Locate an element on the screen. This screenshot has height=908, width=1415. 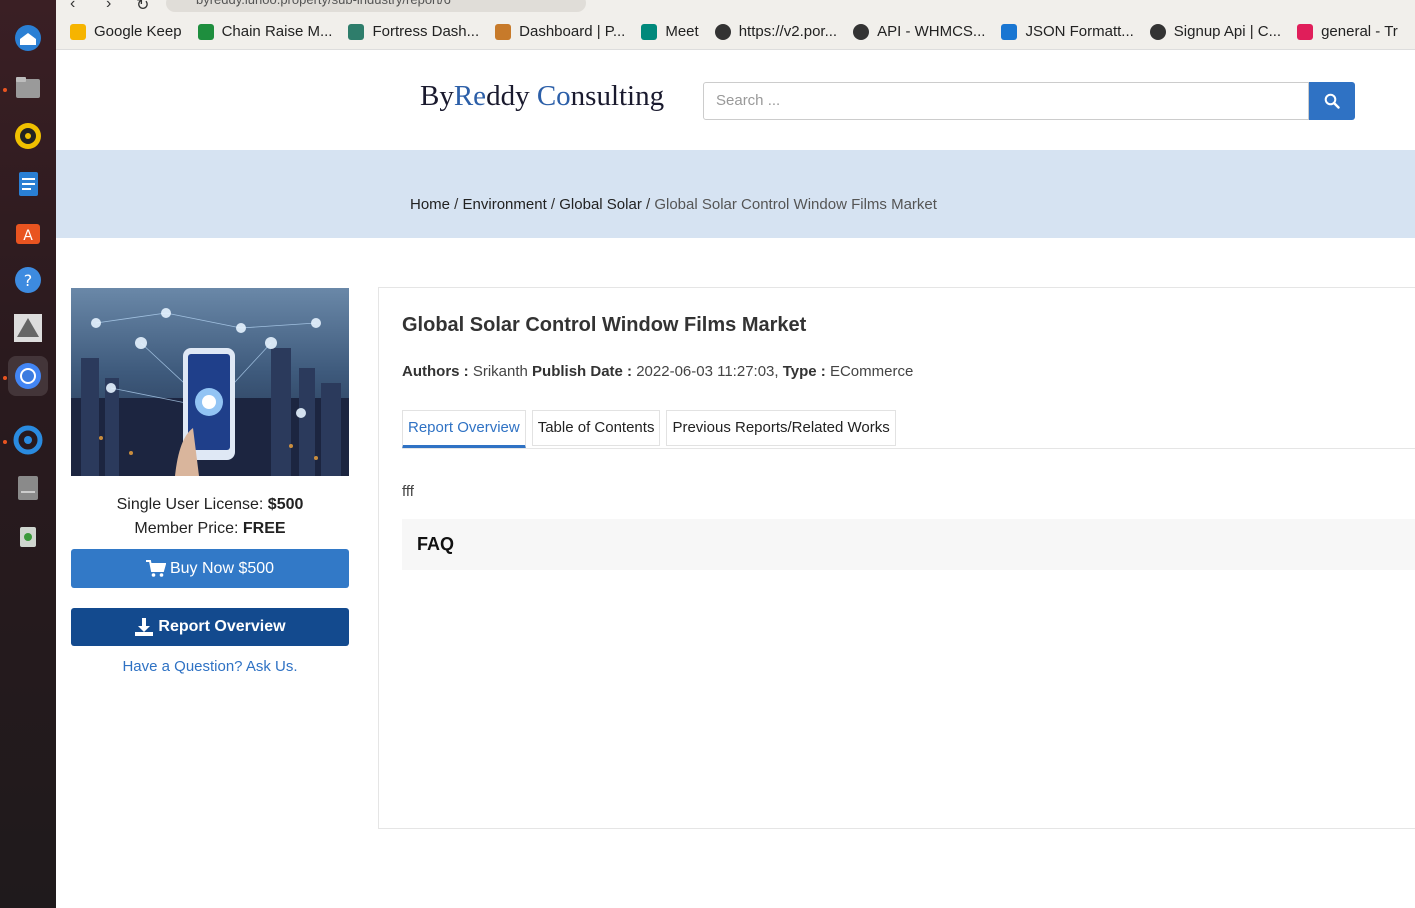
tab-table-of-contents: Table of Contents is located at coordinates (596, 428).